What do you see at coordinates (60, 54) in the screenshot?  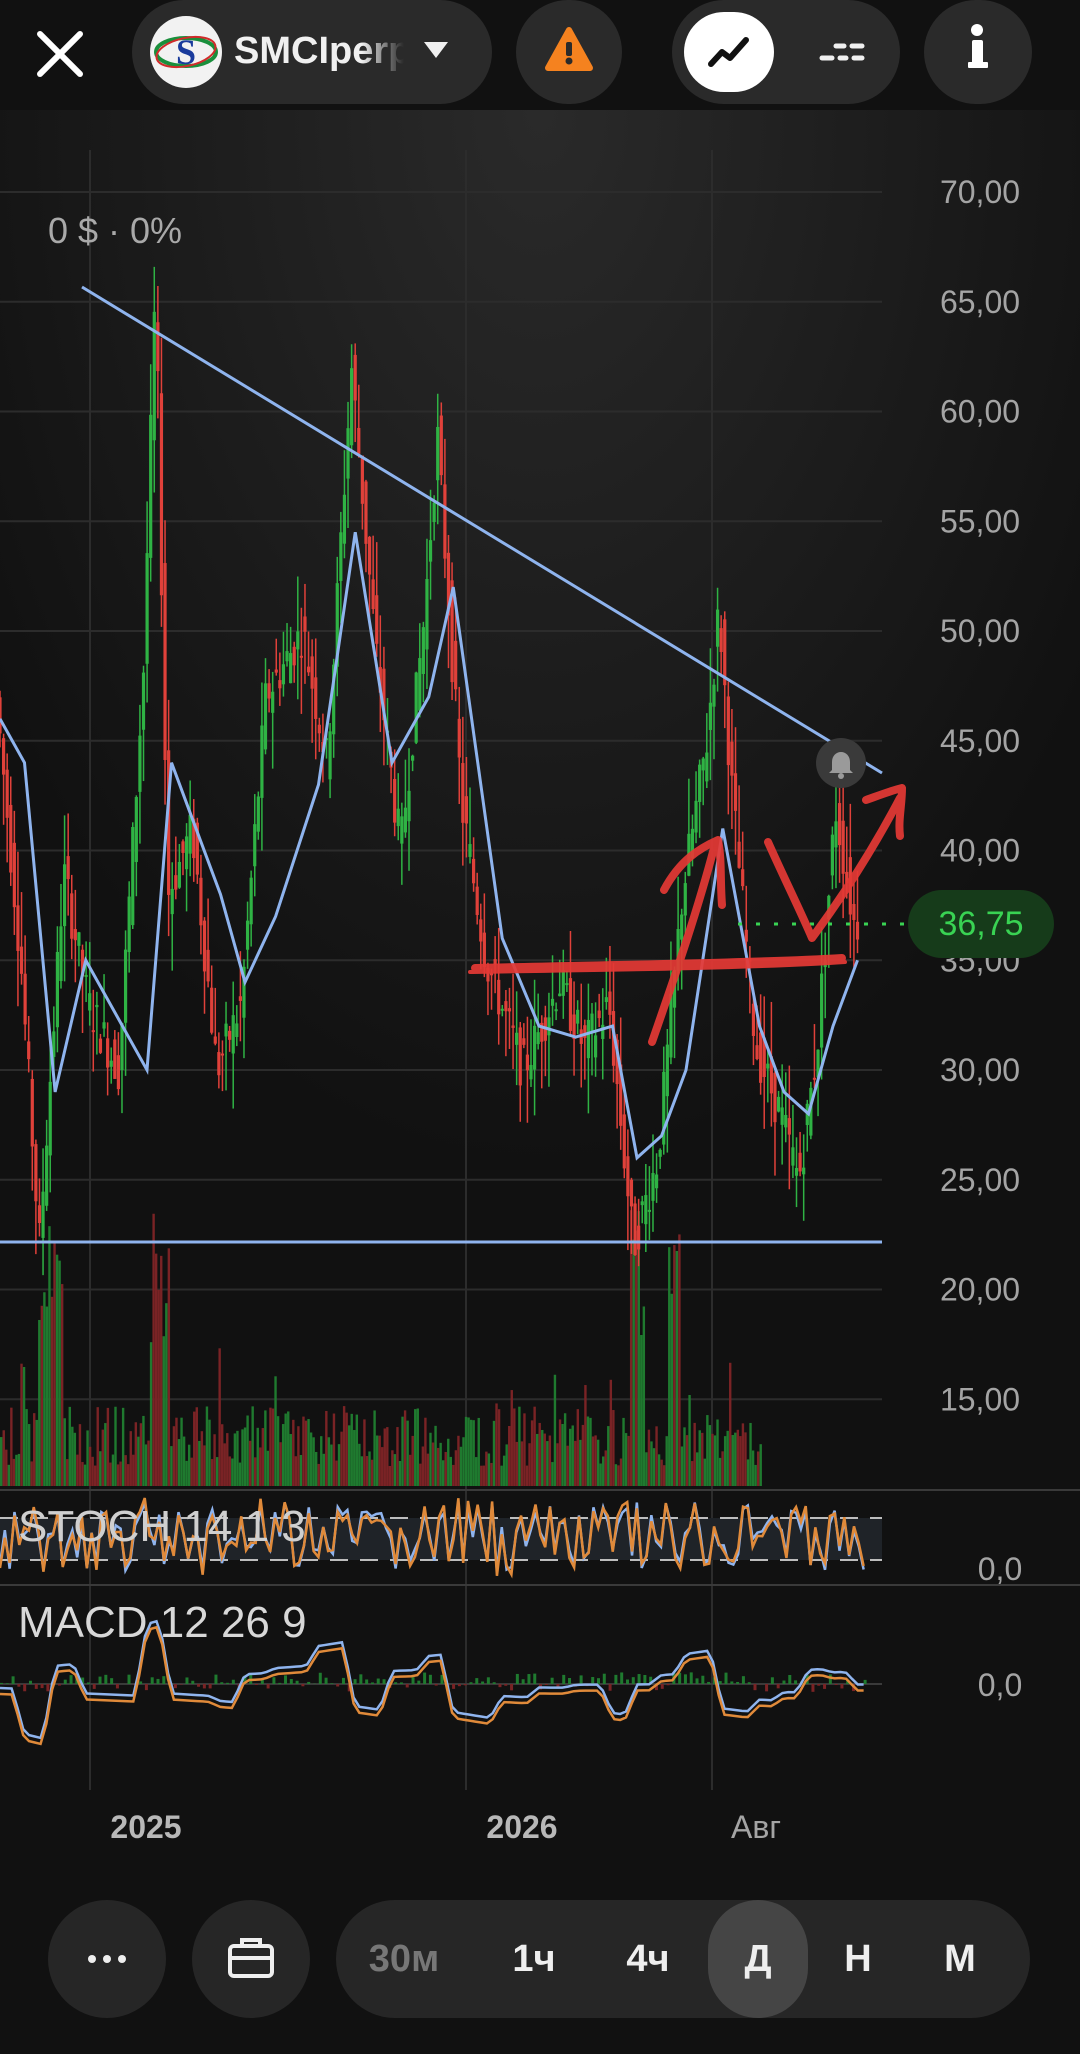 I see `close-icon` at bounding box center [60, 54].